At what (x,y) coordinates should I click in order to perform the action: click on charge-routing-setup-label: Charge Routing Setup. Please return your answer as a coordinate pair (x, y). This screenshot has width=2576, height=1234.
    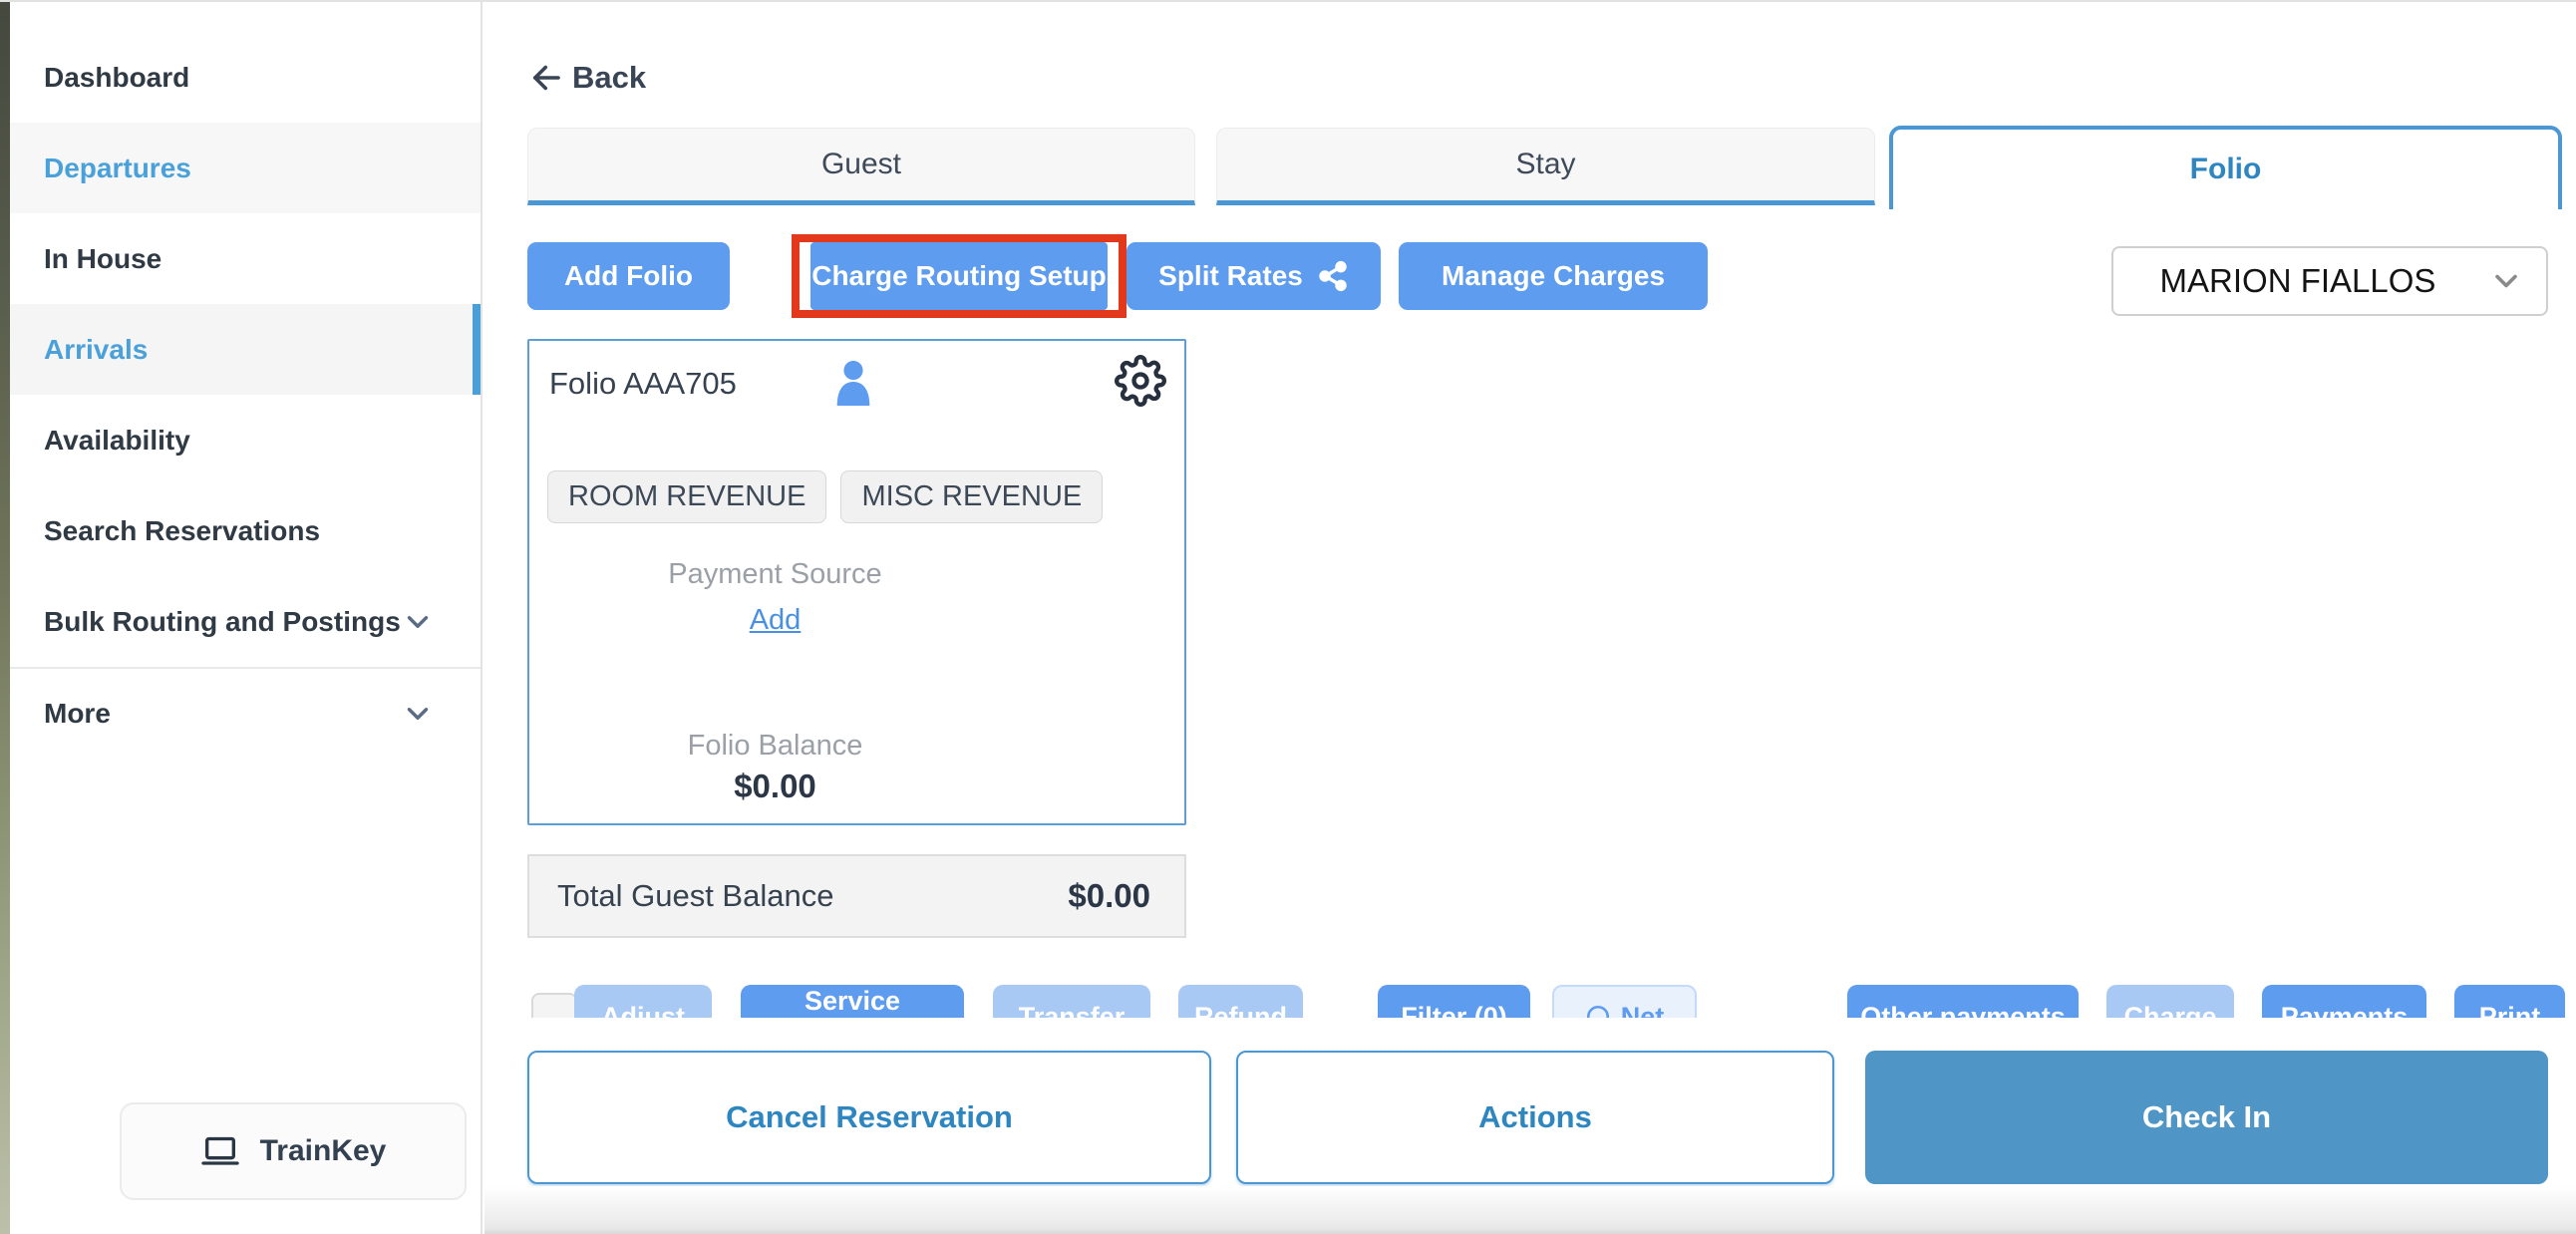
    Looking at the image, I should click on (959, 275).